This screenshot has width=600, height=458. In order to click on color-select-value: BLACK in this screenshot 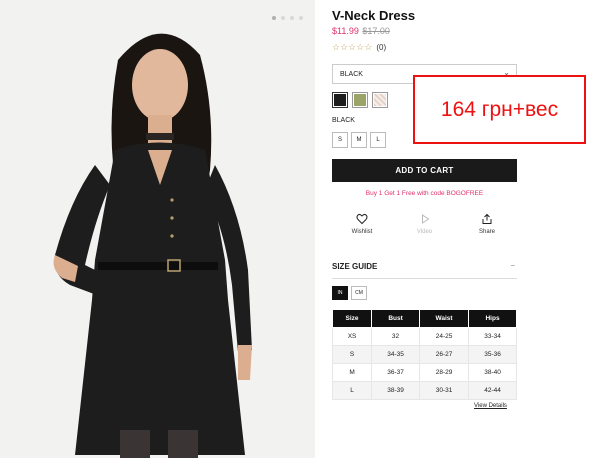, I will do `click(351, 74)`.